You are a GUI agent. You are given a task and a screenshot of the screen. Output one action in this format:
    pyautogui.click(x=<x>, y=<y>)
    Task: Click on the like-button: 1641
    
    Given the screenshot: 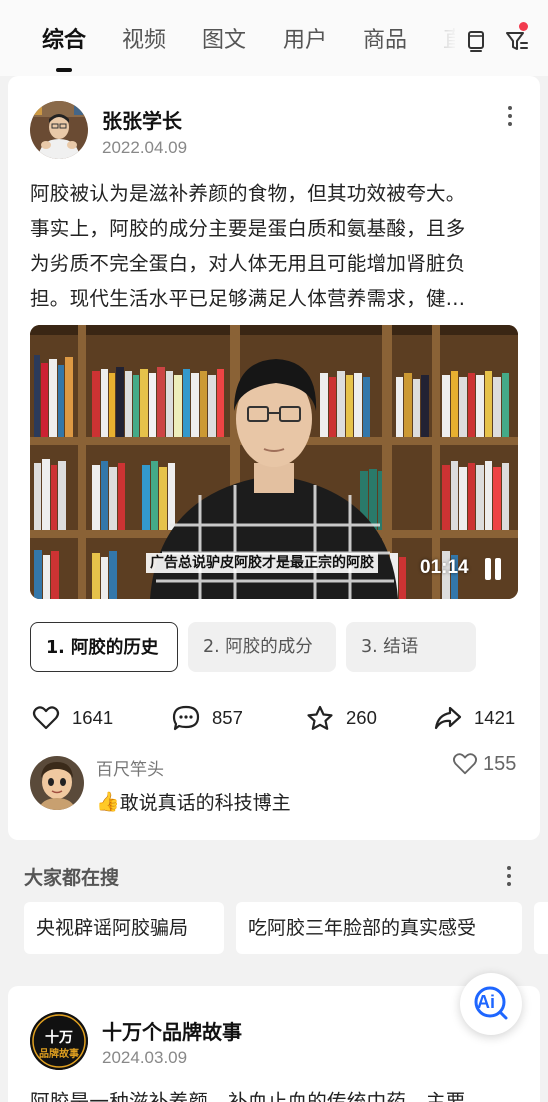 What is the action you would take?
    pyautogui.click(x=72, y=718)
    